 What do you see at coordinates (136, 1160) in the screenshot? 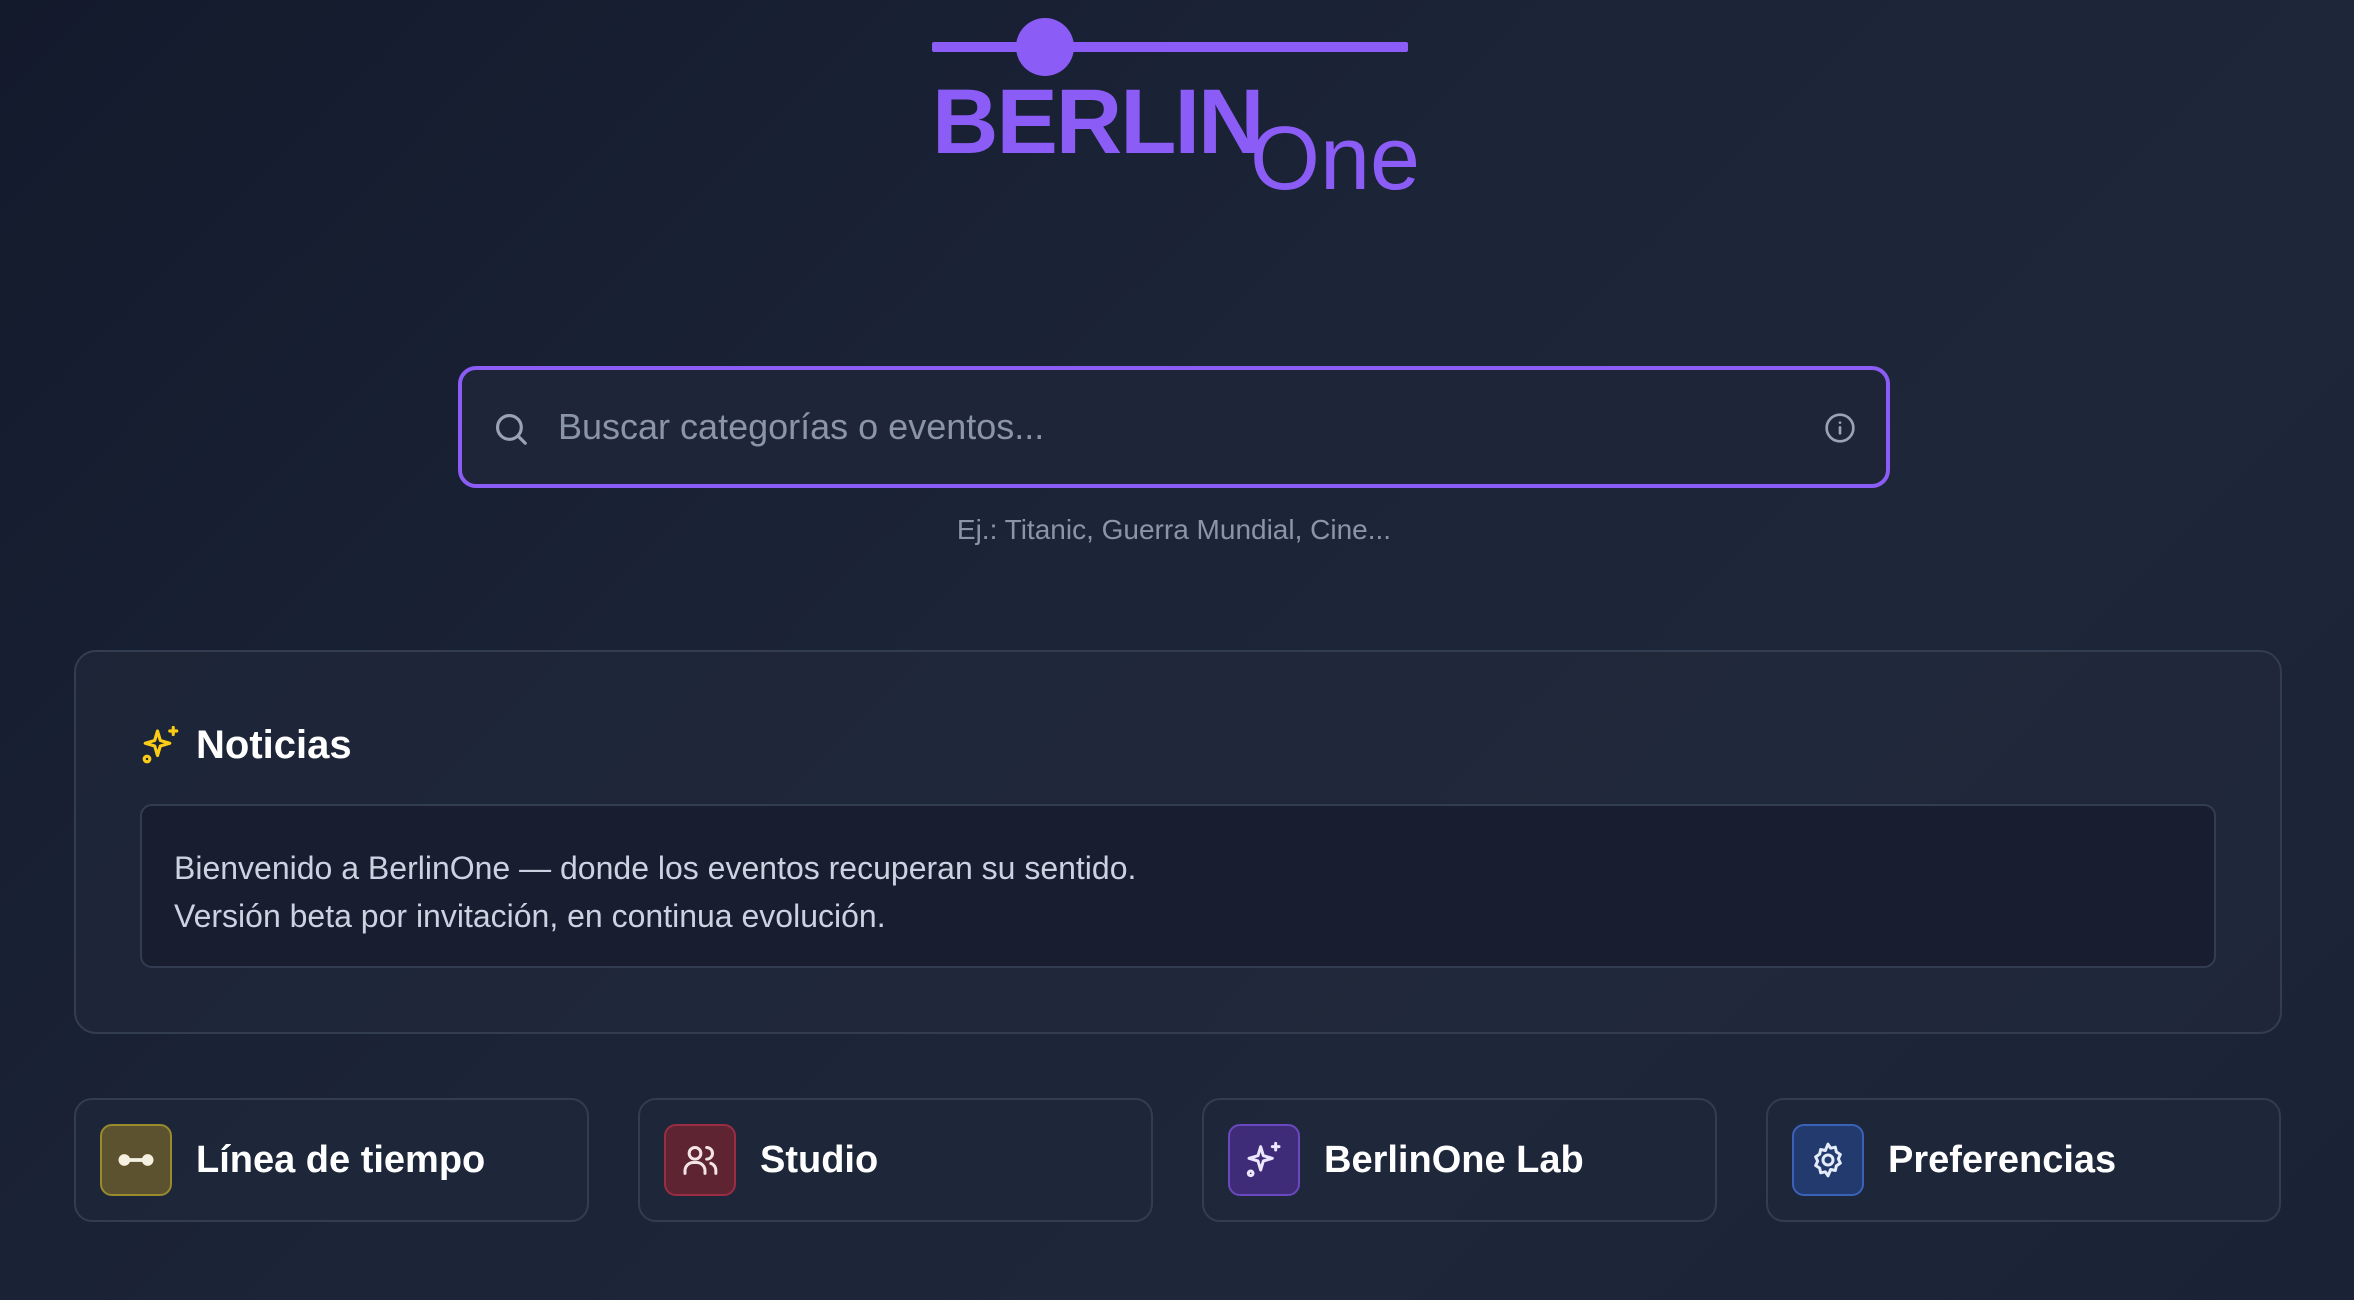
I see `timeline-icon` at bounding box center [136, 1160].